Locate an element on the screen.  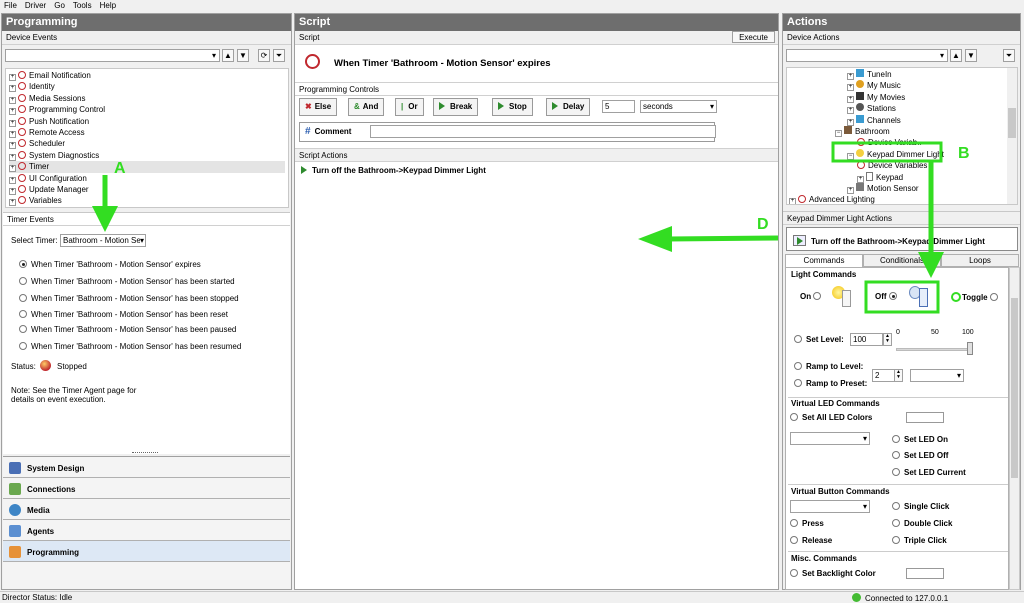
connected-indicator: Connected to 127.0.0.1 is located at coordinates (900, 598).